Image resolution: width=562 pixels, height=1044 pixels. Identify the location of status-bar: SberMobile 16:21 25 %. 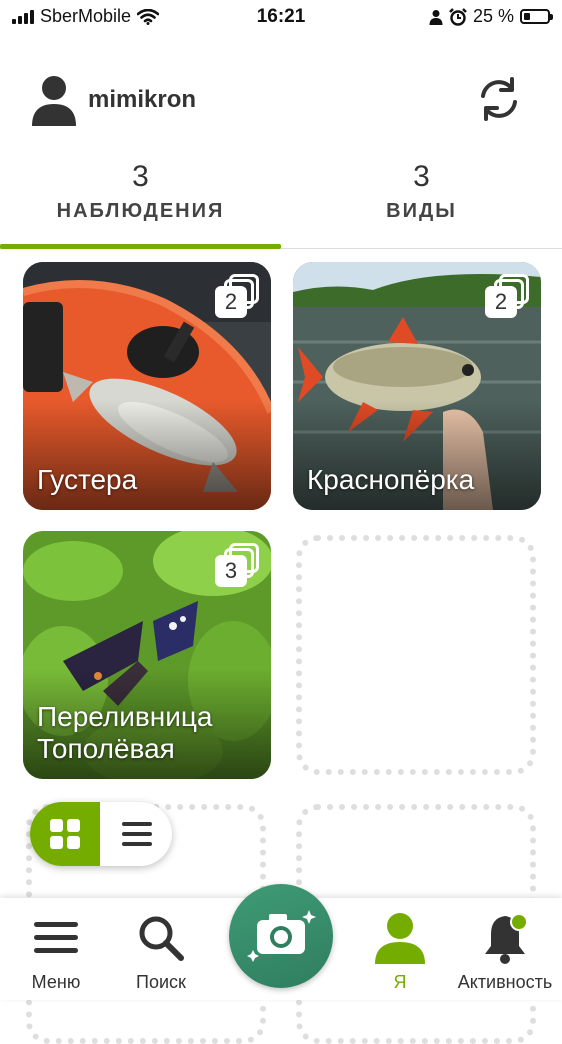
(281, 17).